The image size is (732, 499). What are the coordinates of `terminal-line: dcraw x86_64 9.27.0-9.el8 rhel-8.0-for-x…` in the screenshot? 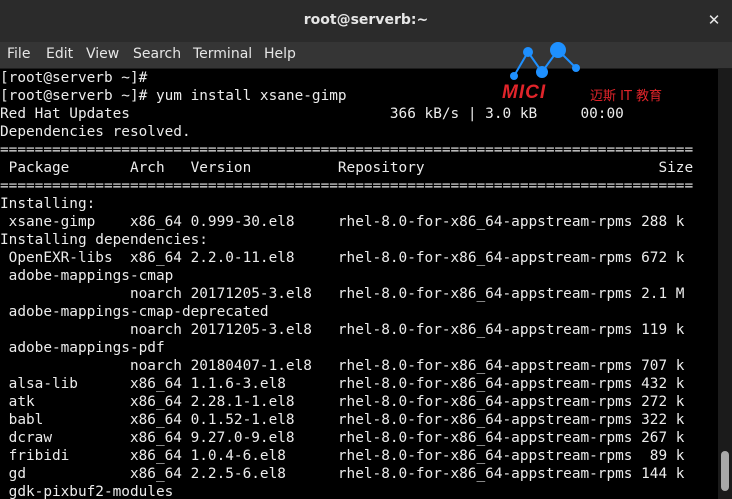 It's located at (342, 438).